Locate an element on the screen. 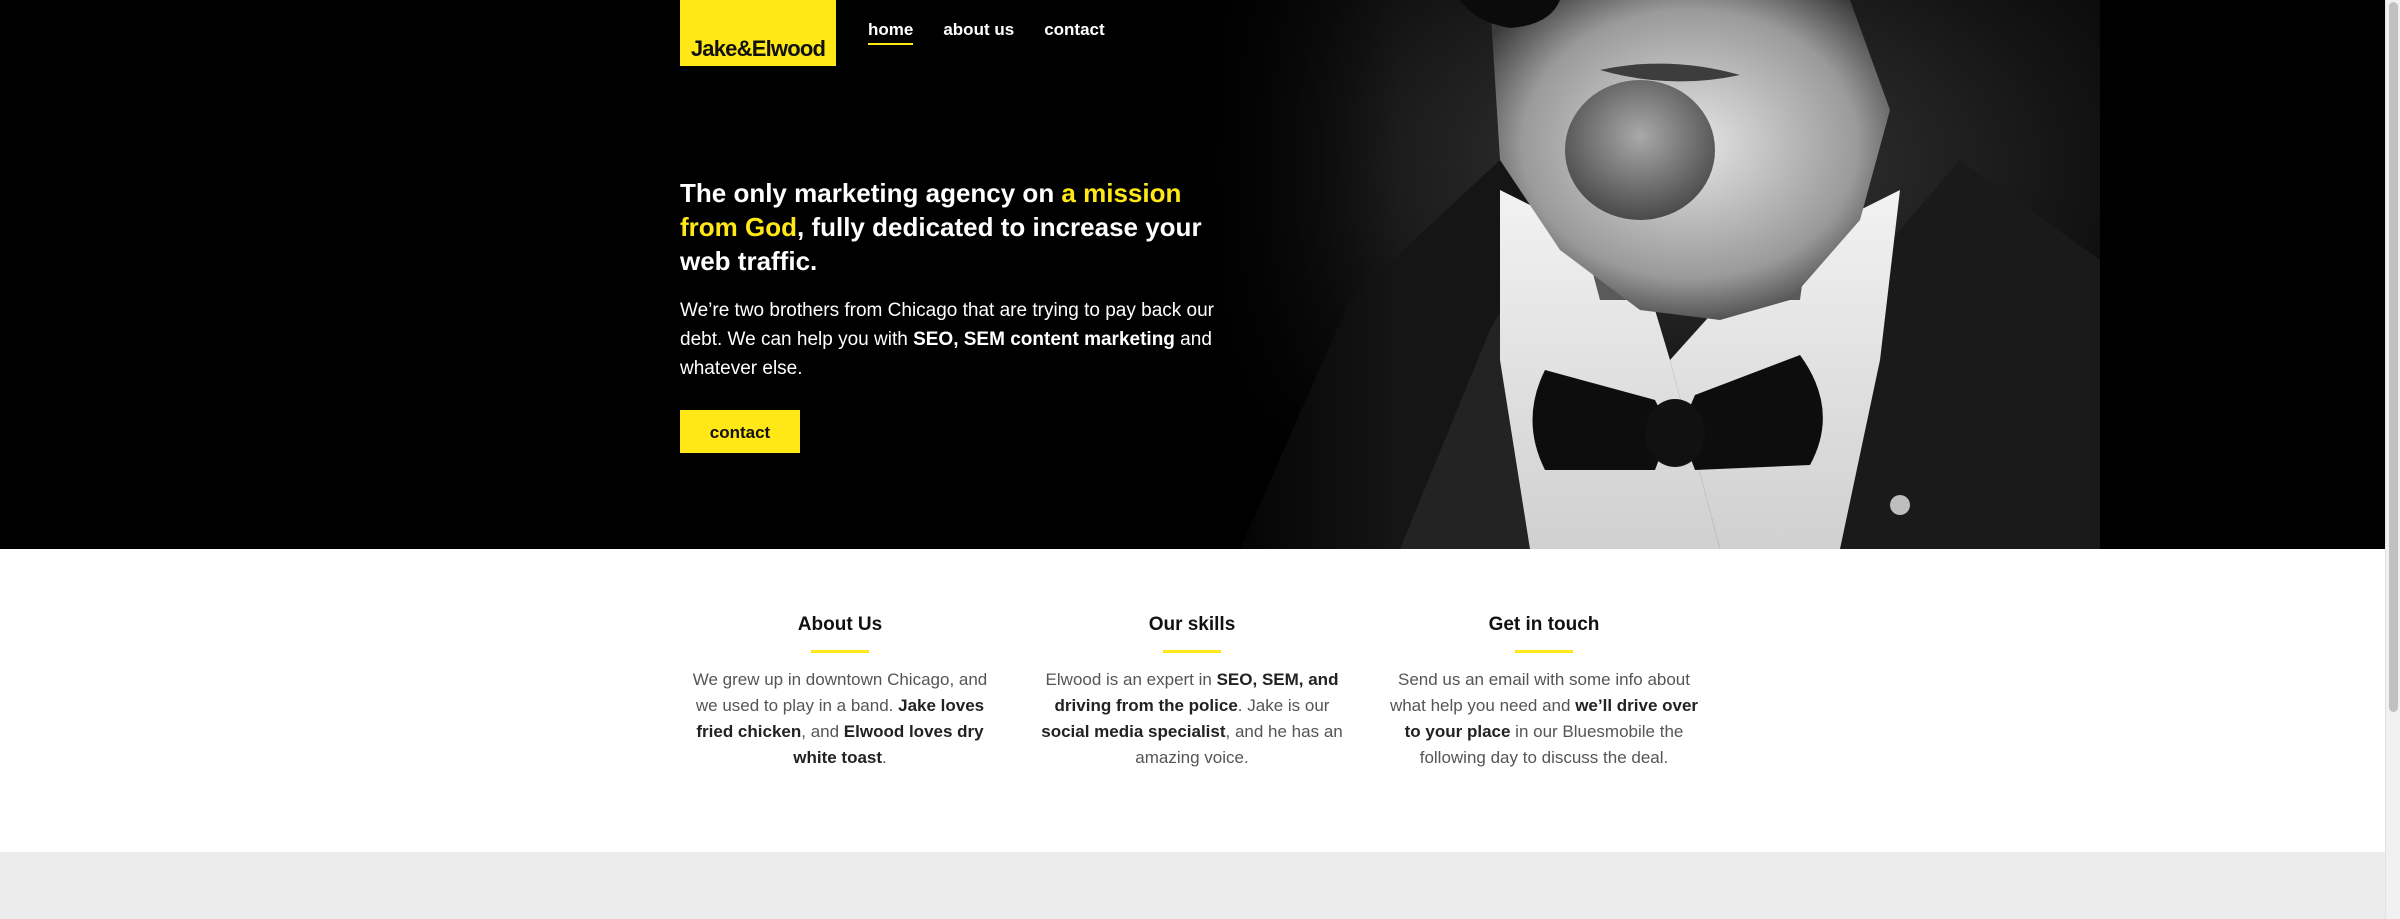  feature-title: Our skills is located at coordinates (1192, 624).